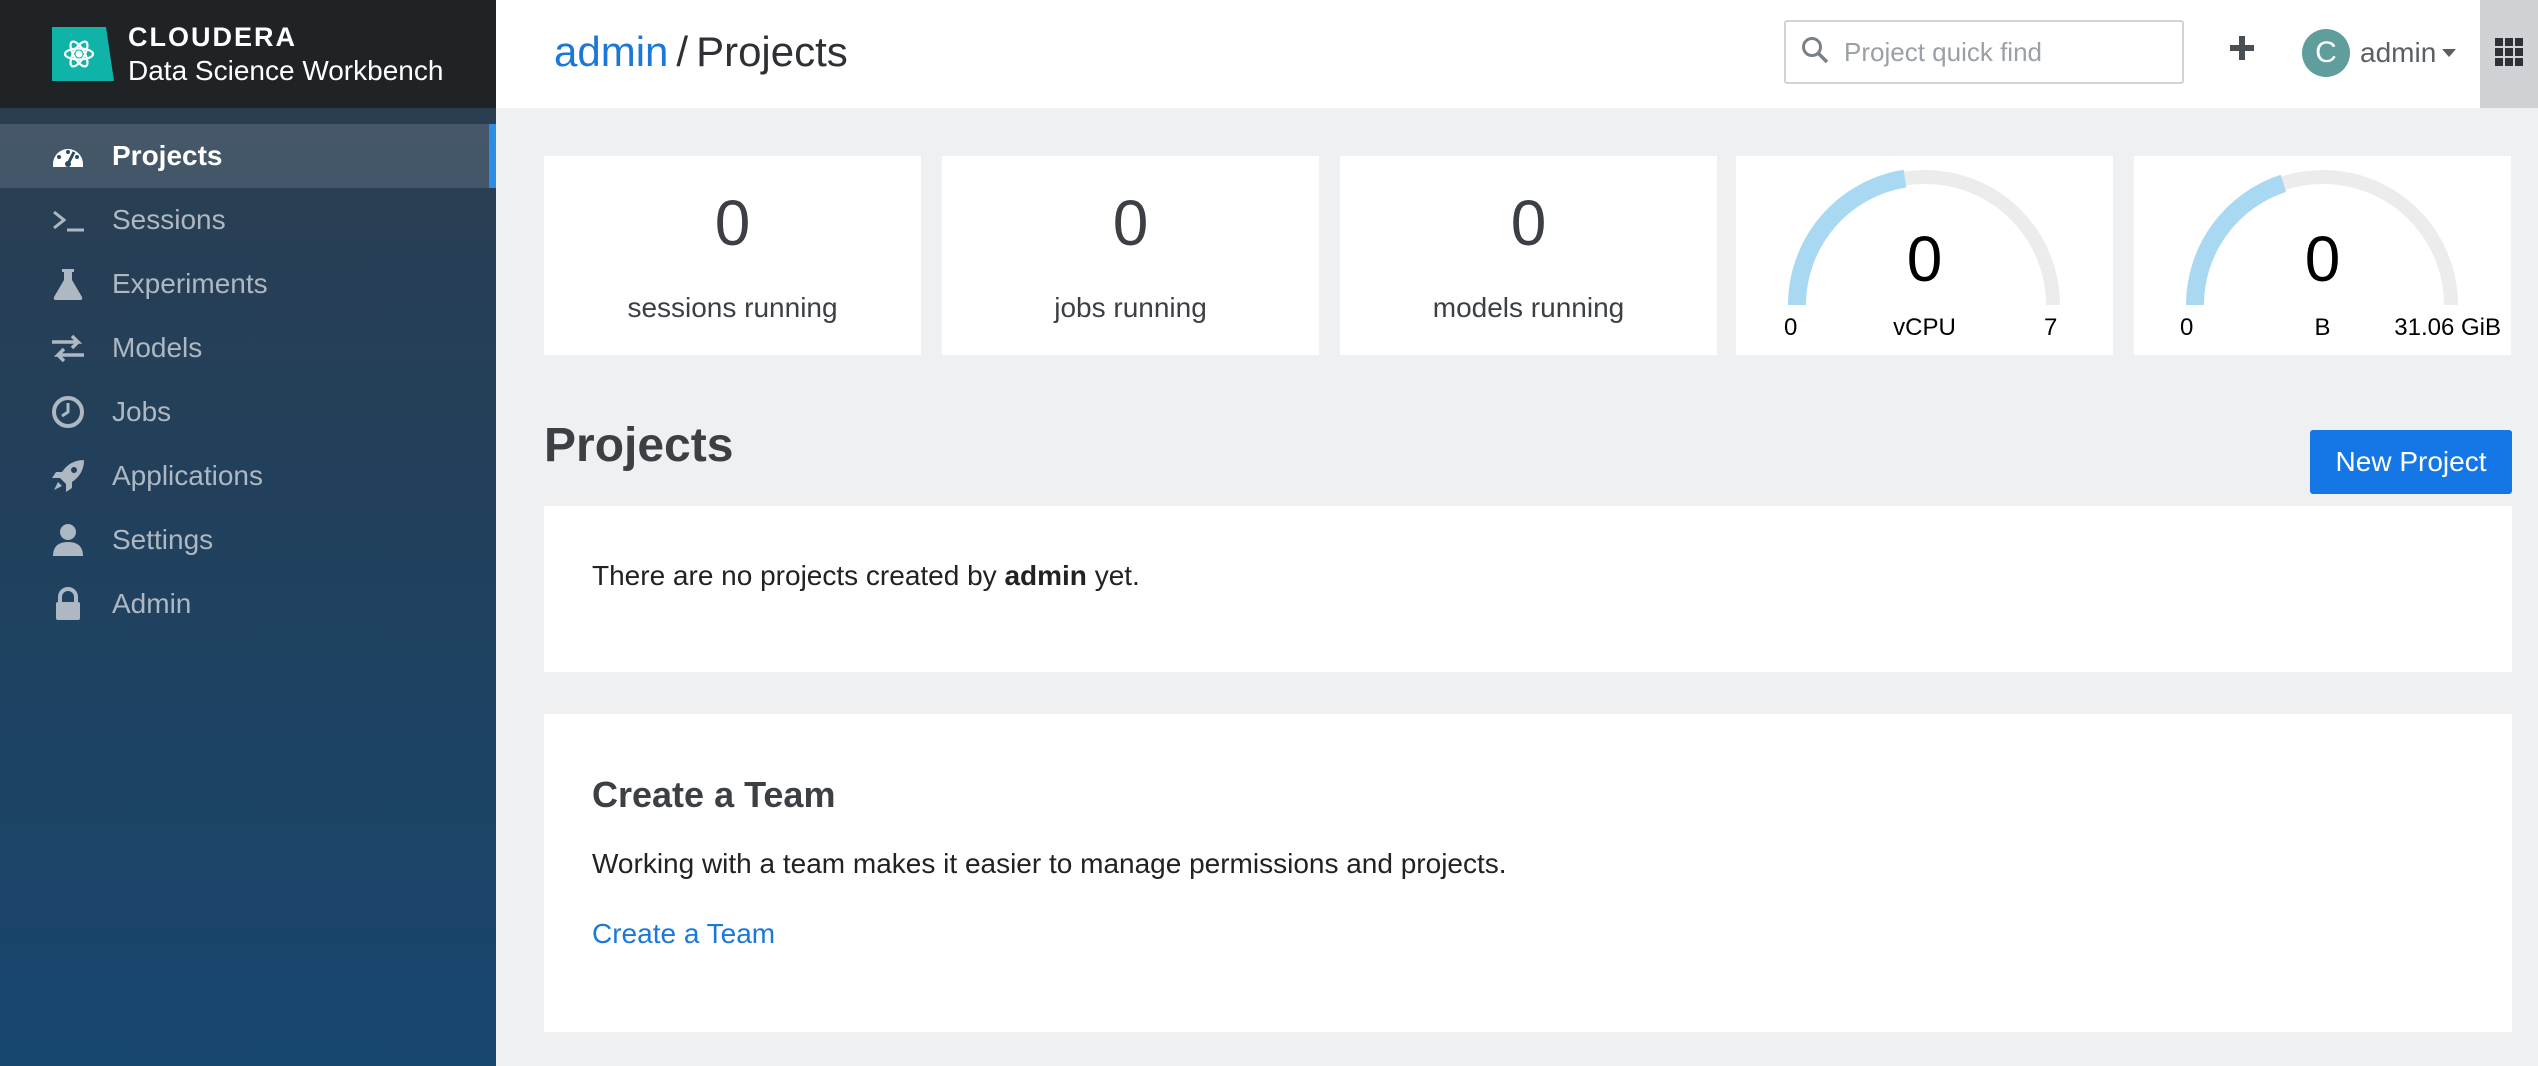 The height and width of the screenshot is (1066, 2538). Describe the element at coordinates (1924, 259) in the screenshot. I see `cpu-gauge-value: 0` at that location.